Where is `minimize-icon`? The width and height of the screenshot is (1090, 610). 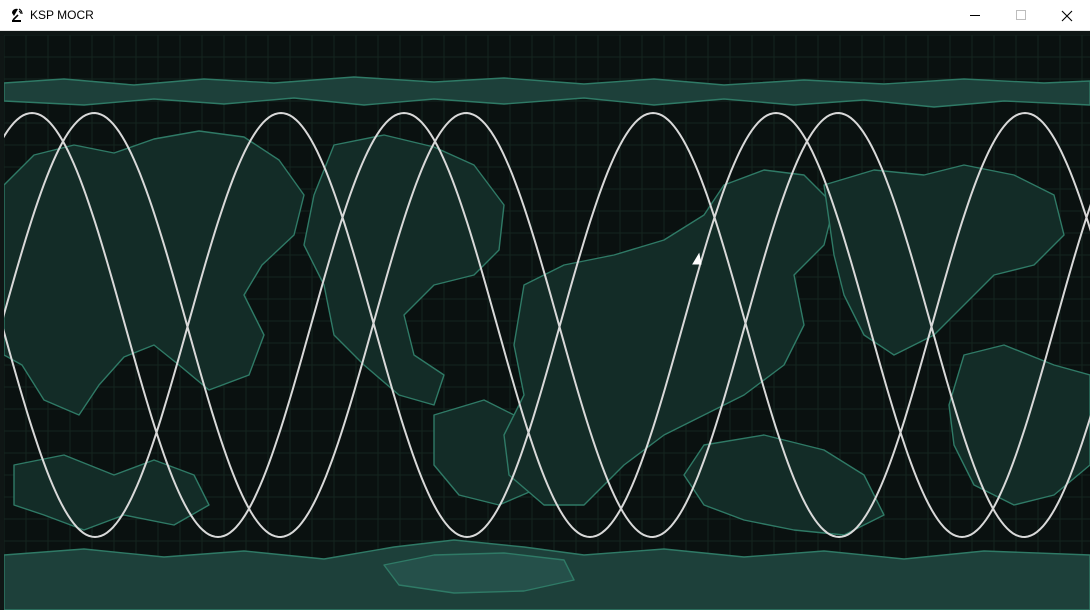 minimize-icon is located at coordinates (975, 15).